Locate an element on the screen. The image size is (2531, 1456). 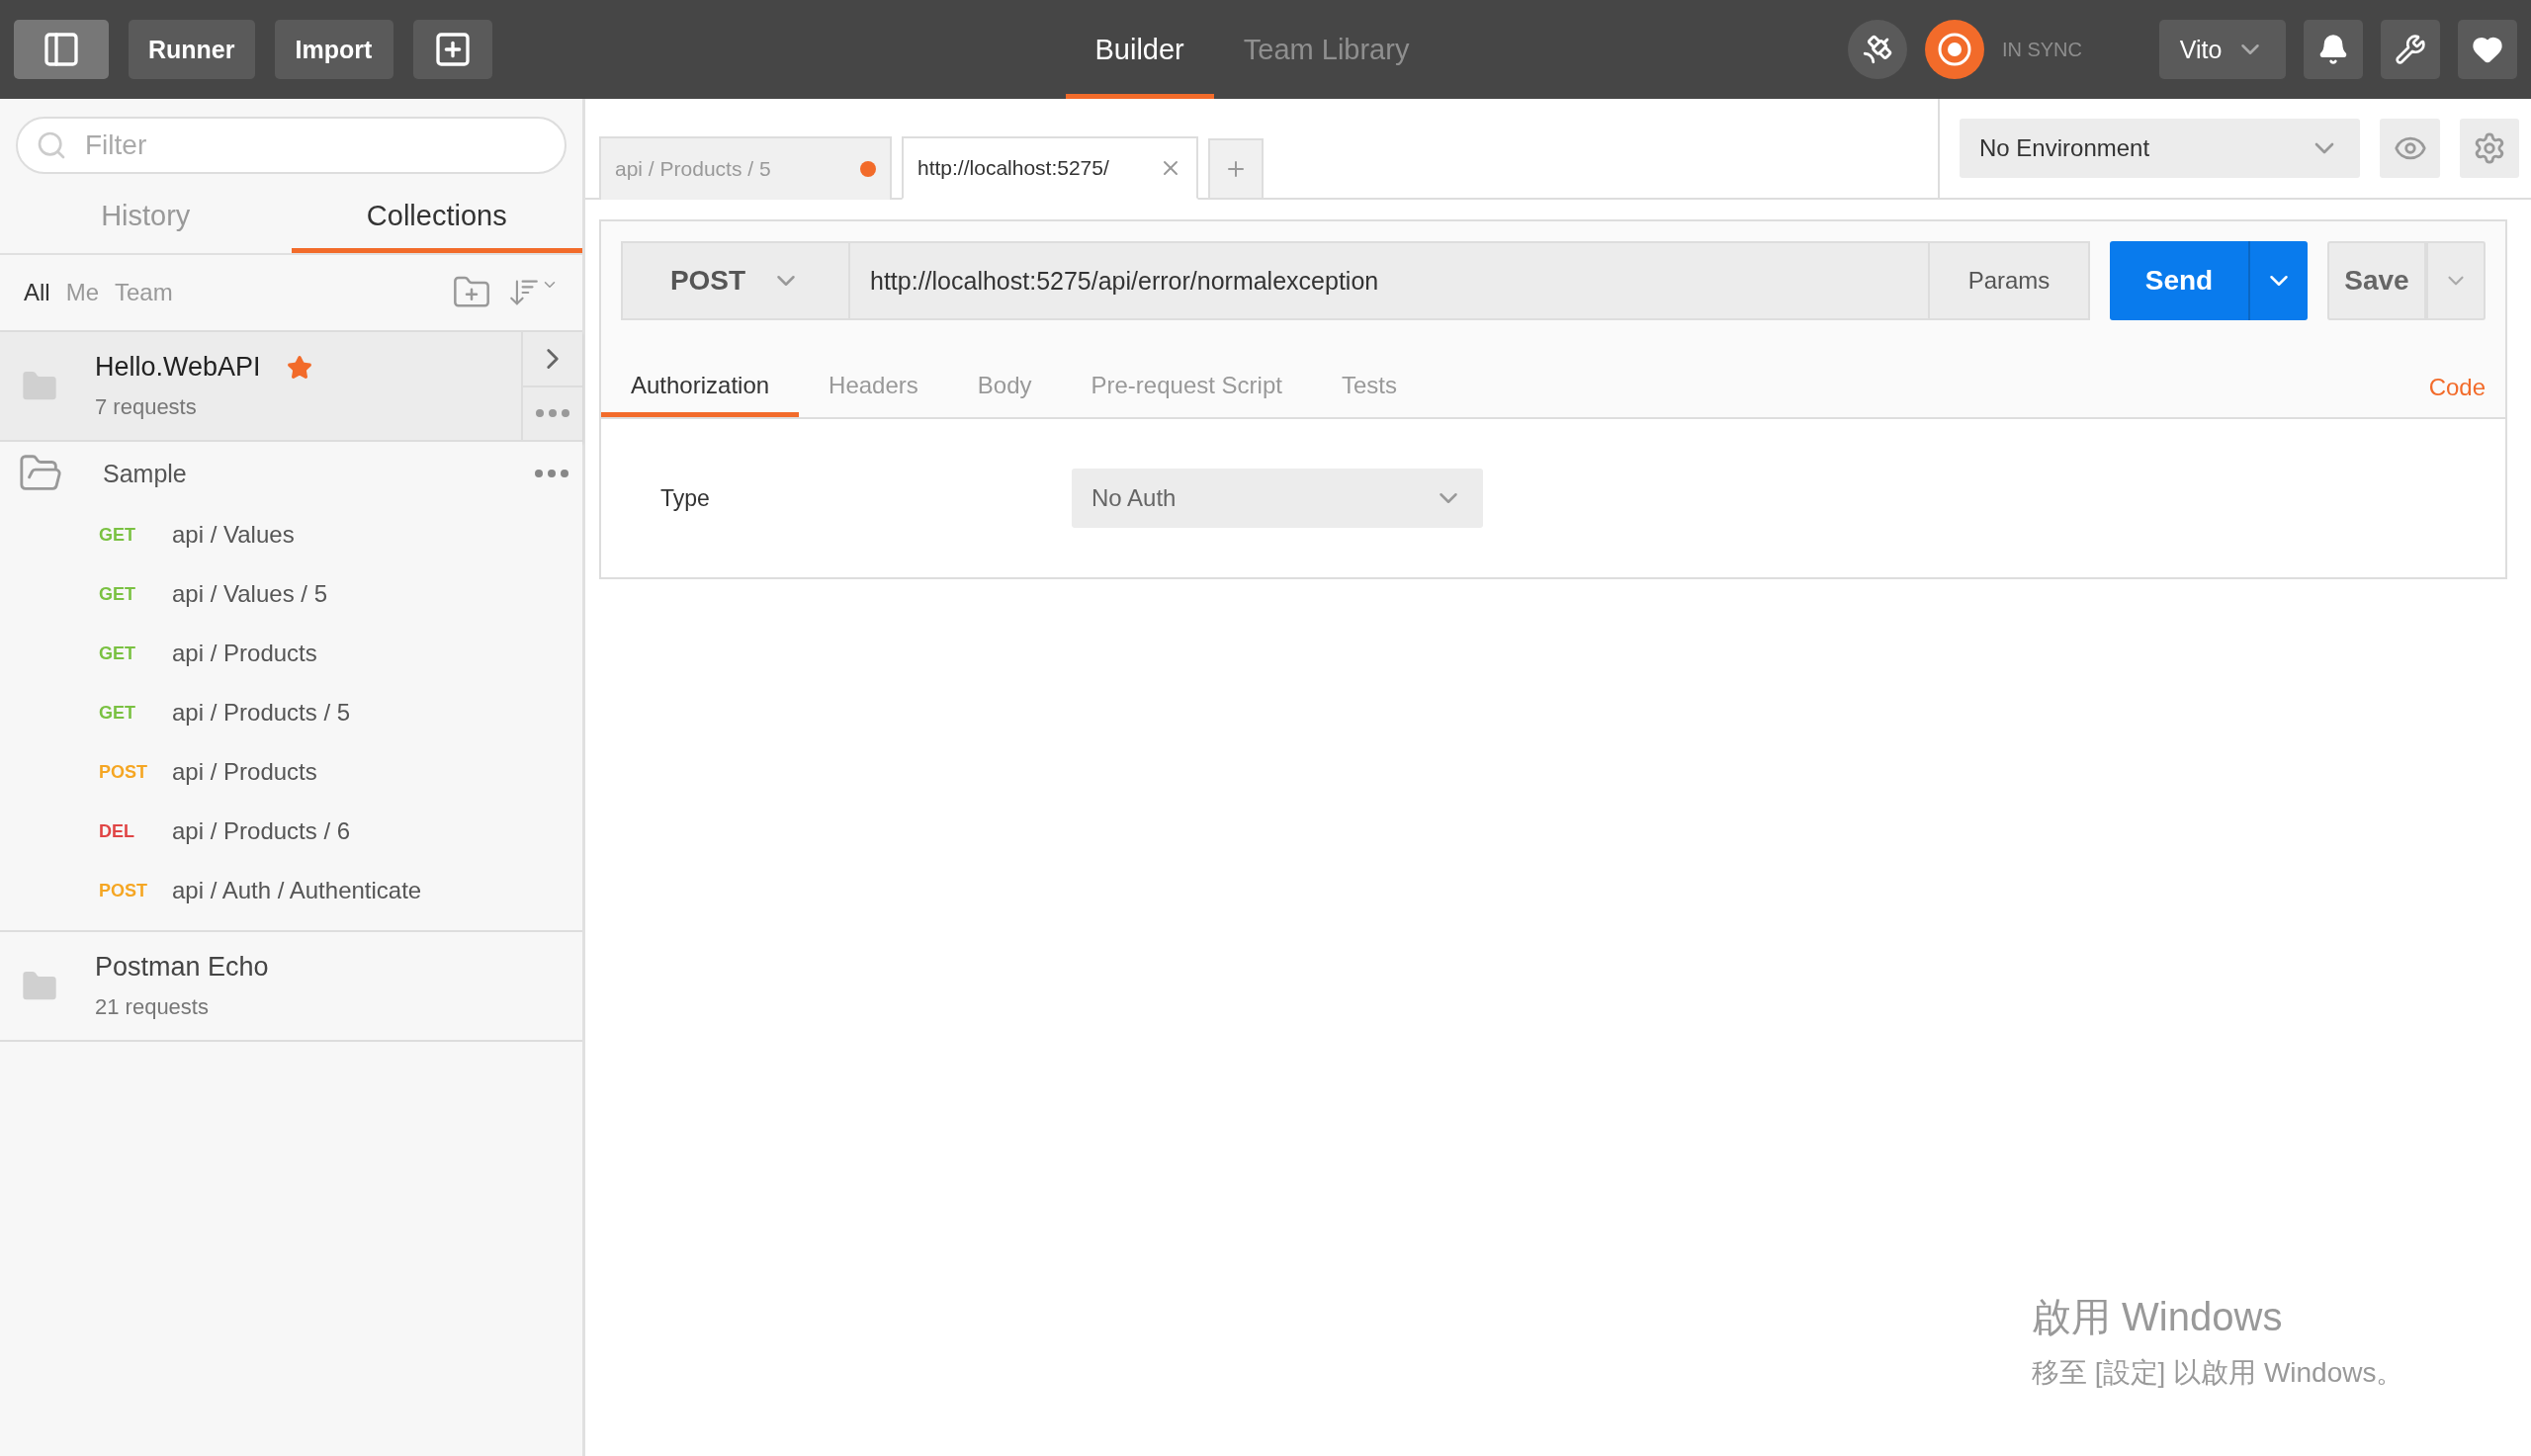
filter-field: Filter is located at coordinates (291, 145).